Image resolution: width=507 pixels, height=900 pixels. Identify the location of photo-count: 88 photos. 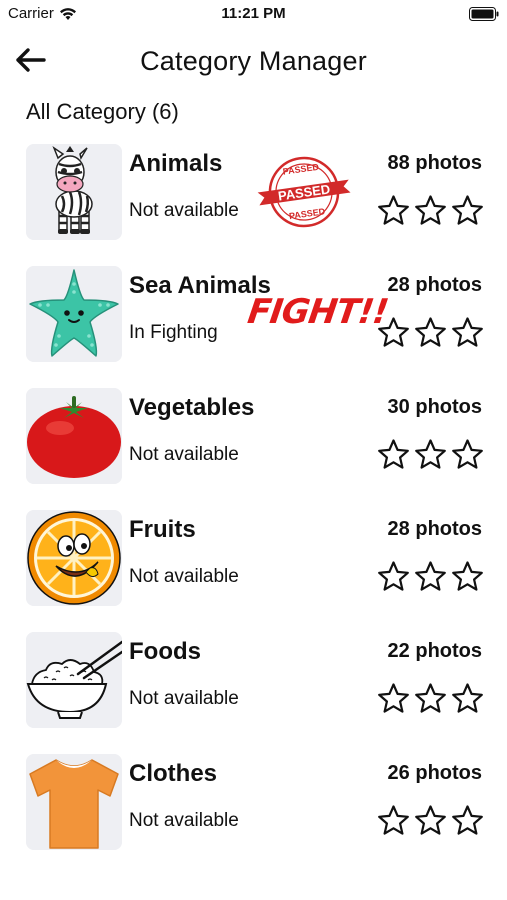
(434, 163).